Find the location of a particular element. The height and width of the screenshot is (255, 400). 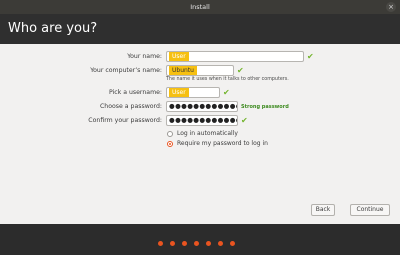

password-strength: Strong password is located at coordinates (265, 107).